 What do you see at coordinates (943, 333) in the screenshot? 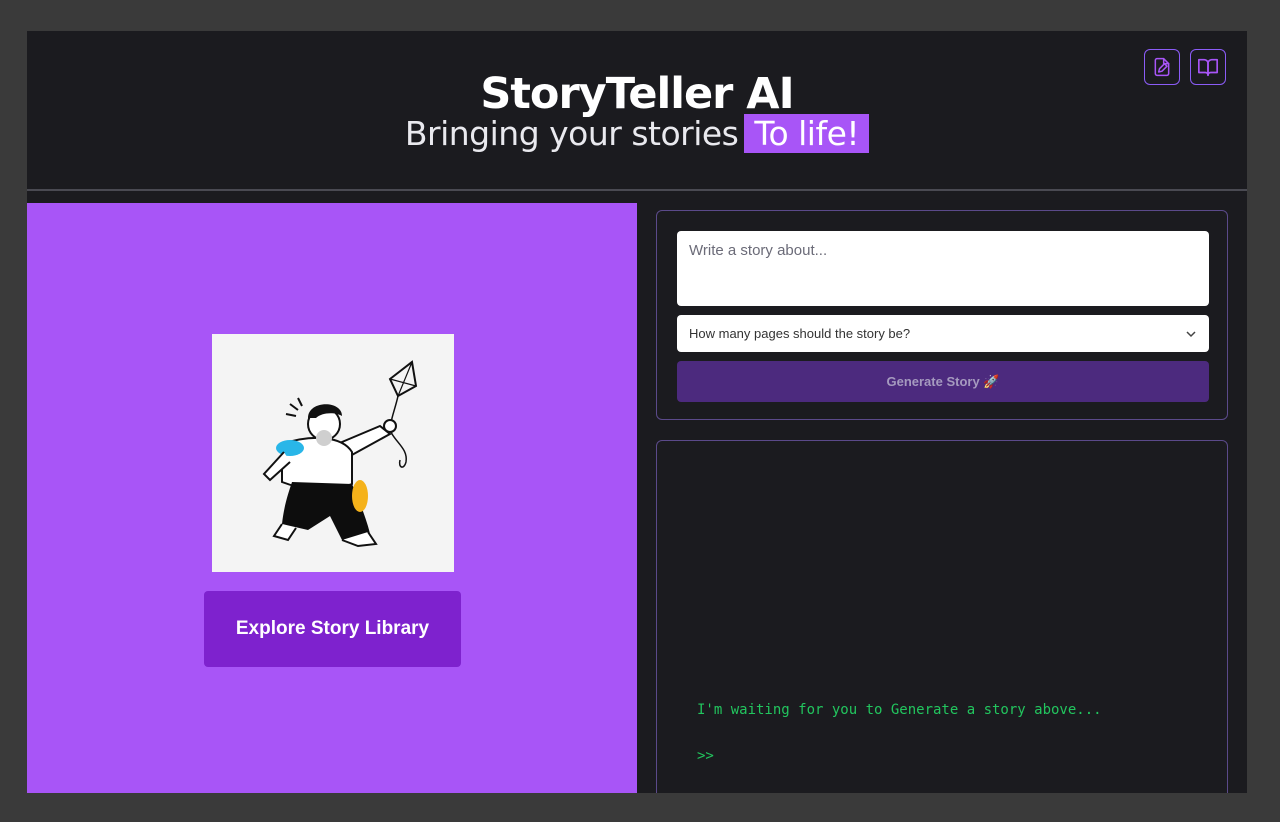
I see `page-count-select: How many pages should the story be?` at bounding box center [943, 333].